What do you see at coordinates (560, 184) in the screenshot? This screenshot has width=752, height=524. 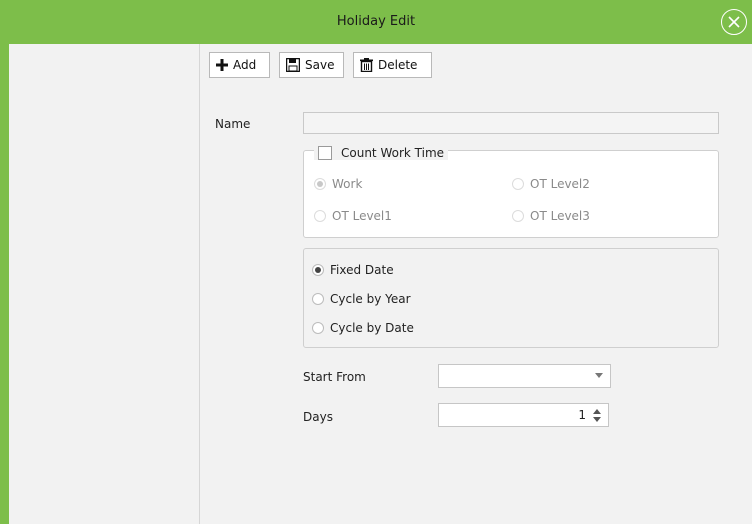 I see `radio-ot-level2-label: OT Level2` at bounding box center [560, 184].